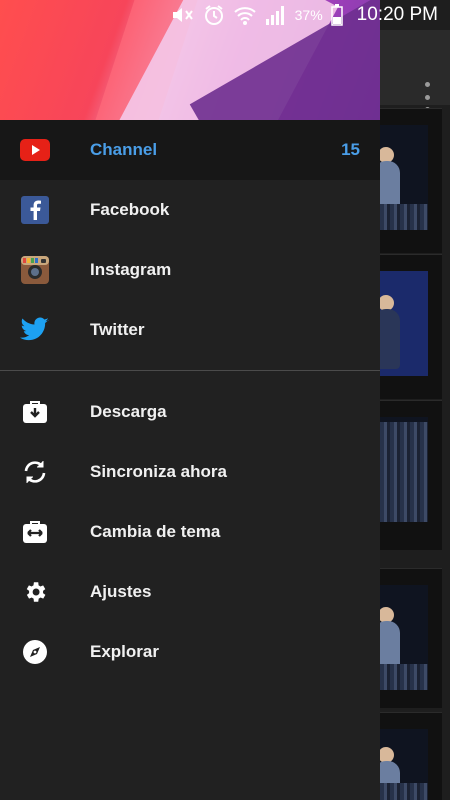 The height and width of the screenshot is (800, 450). I want to click on signal-icon, so click(276, 15).